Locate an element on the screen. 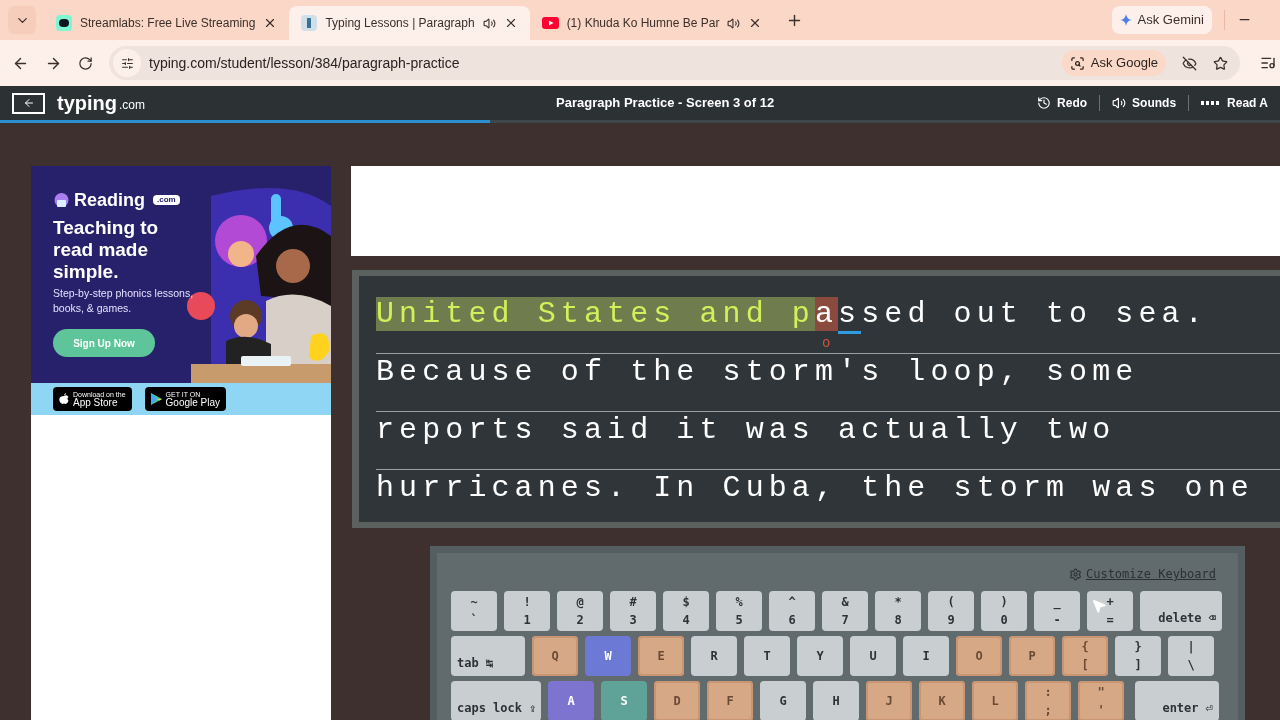  symbol-key: _ - is located at coordinates (1057, 611).